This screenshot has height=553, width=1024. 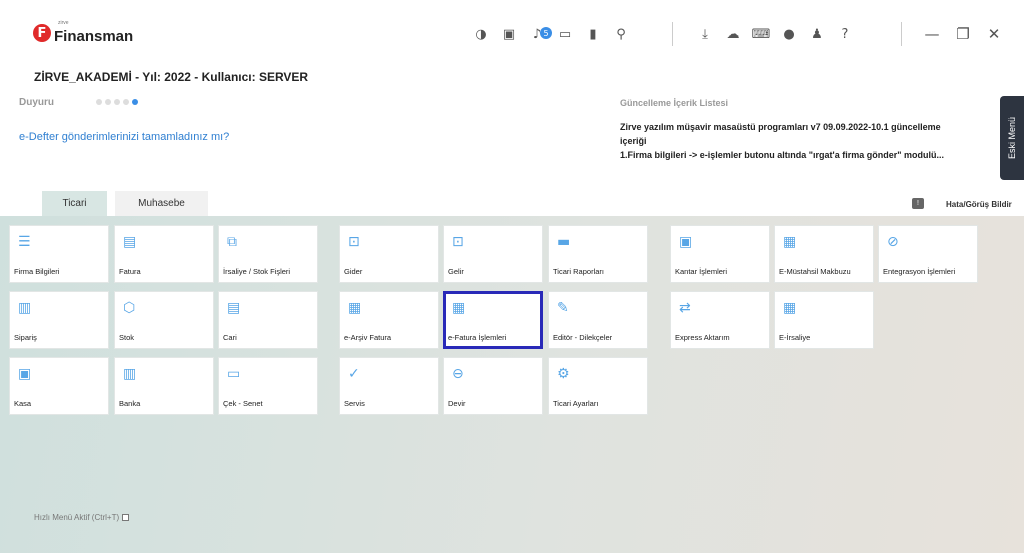 What do you see at coordinates (598, 386) in the screenshot?
I see `module-tile: ⚙ Ticari Ayarları` at bounding box center [598, 386].